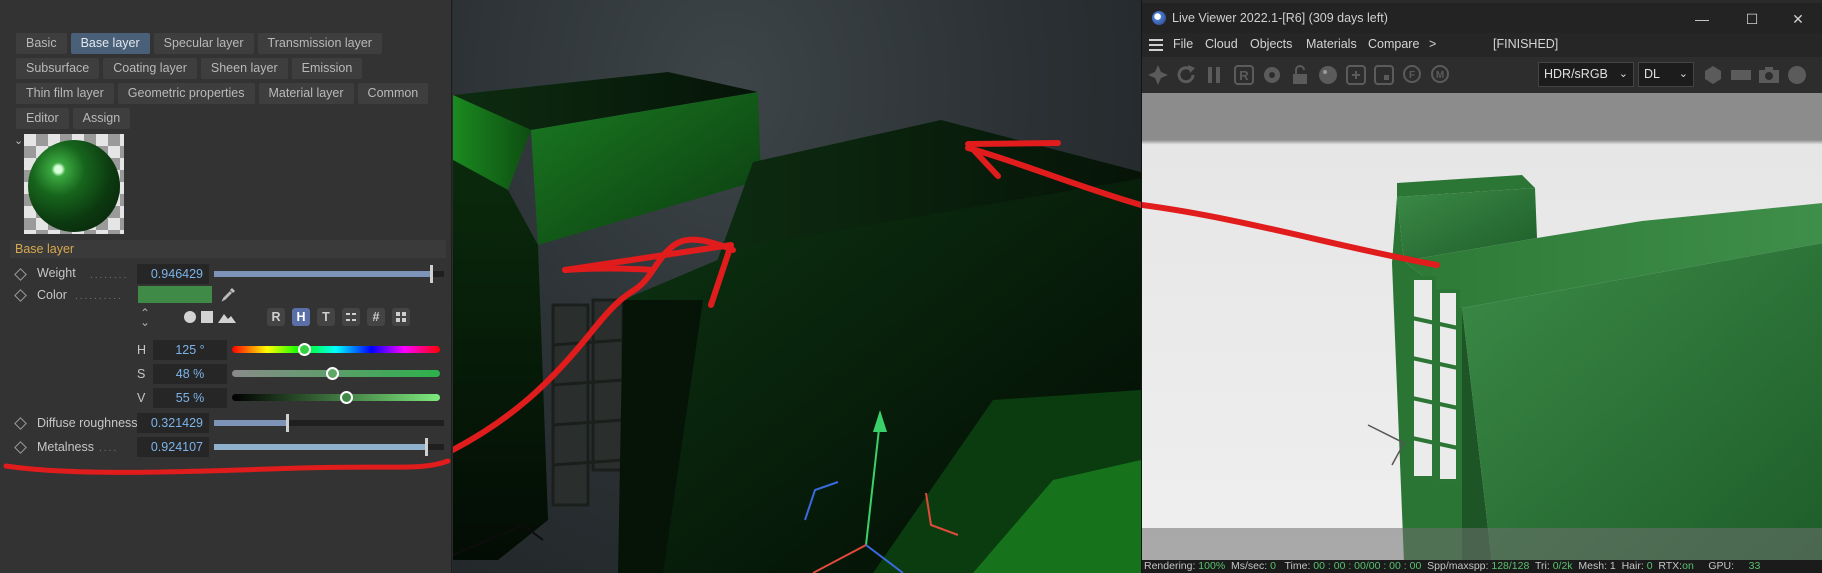  Describe the element at coordinates (1576, 74) in the screenshot. I see `color-space-value: HDR/sRGB` at that location.